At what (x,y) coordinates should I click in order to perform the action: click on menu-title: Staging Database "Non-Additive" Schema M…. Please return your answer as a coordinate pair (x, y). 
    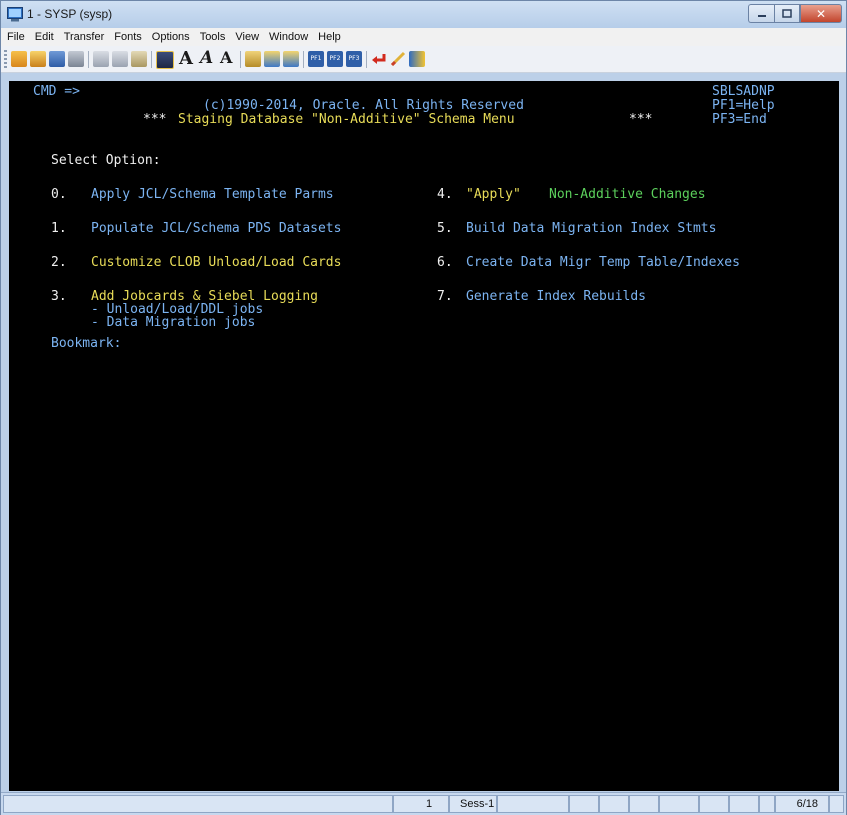
    Looking at the image, I should click on (346, 119).